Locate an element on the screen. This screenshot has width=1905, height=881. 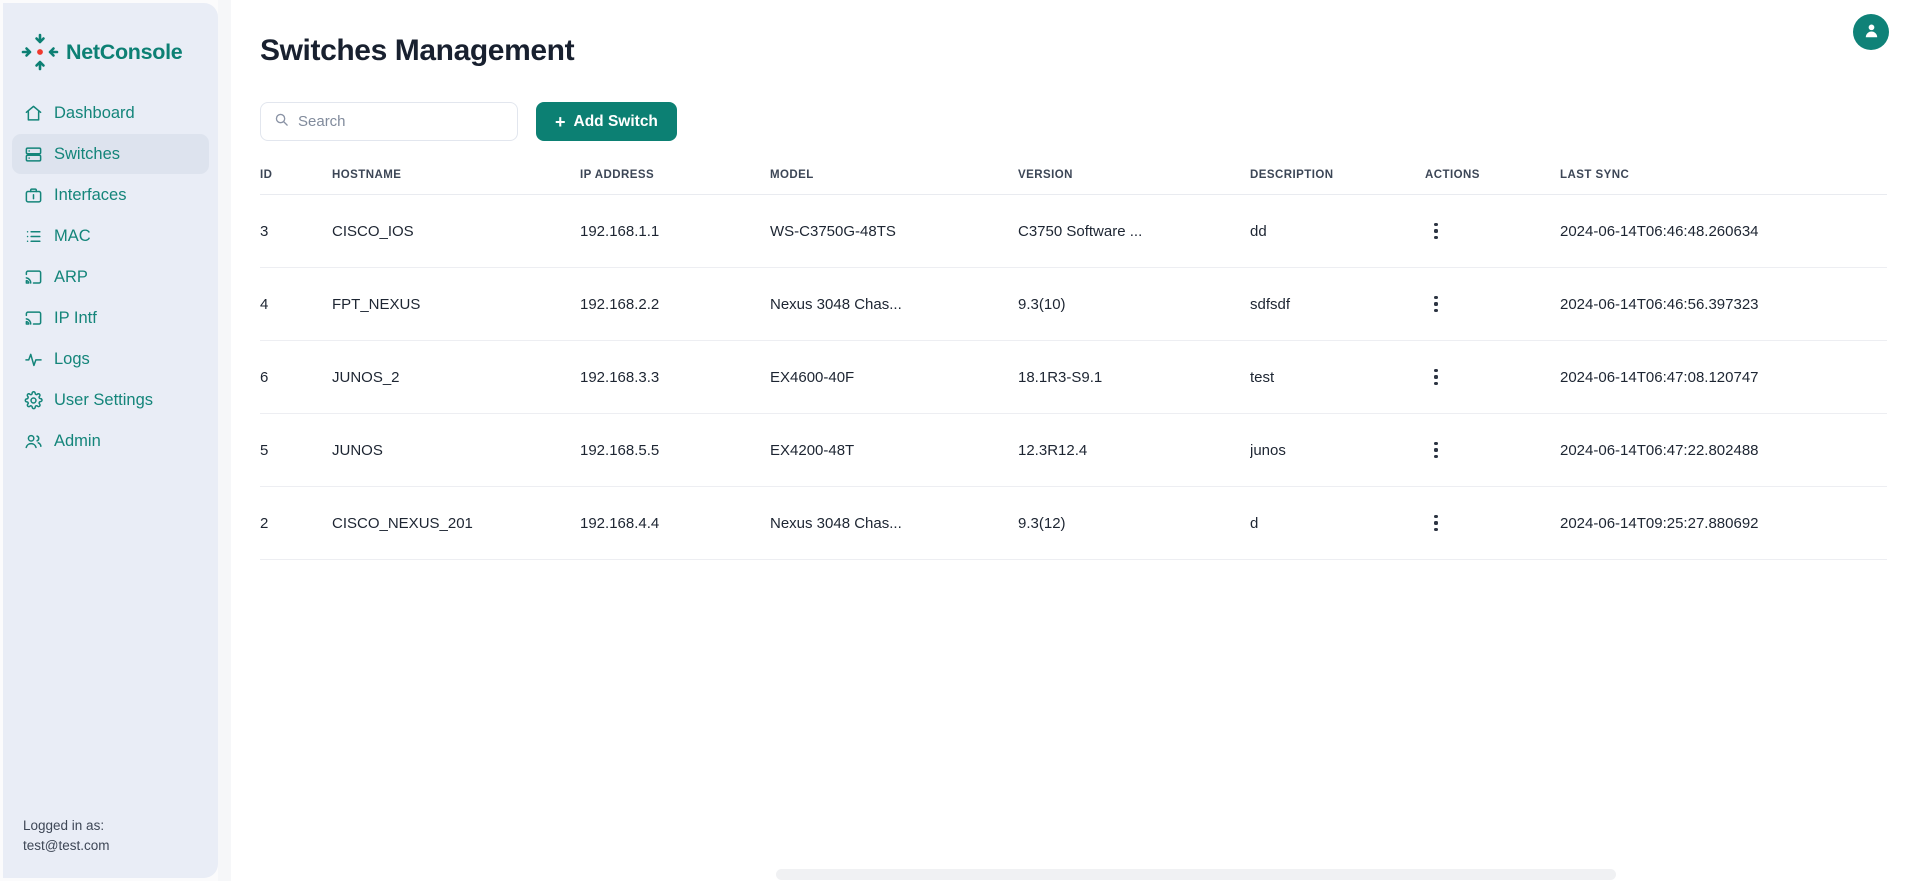
cell-hostname: JUNOS is located at coordinates (456, 450).